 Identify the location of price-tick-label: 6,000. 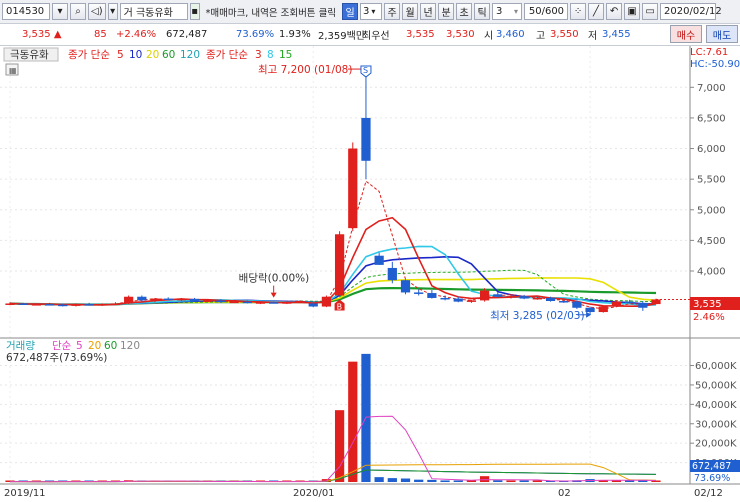
(711, 149).